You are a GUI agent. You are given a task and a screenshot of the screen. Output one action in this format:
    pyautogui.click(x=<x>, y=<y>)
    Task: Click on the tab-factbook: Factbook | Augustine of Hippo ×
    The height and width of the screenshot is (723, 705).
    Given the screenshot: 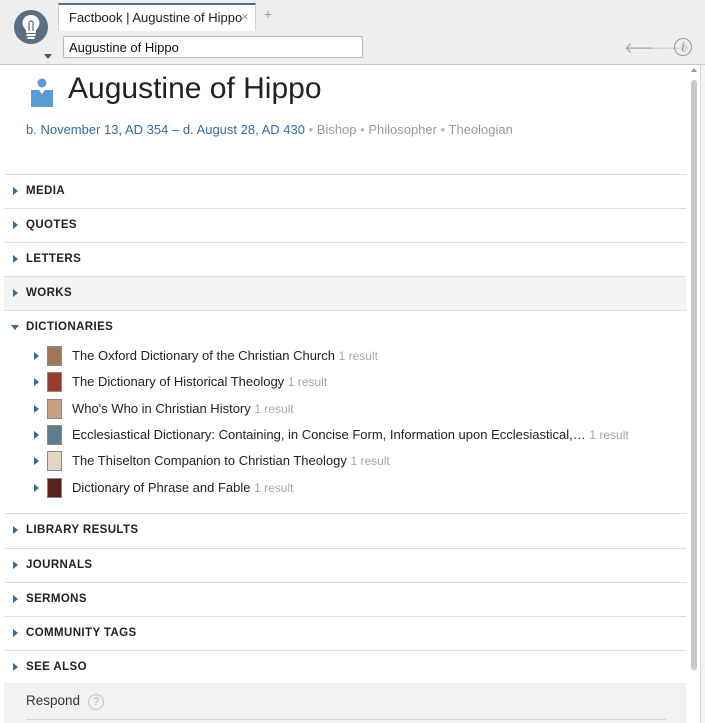 What is the action you would take?
    pyautogui.click(x=157, y=17)
    